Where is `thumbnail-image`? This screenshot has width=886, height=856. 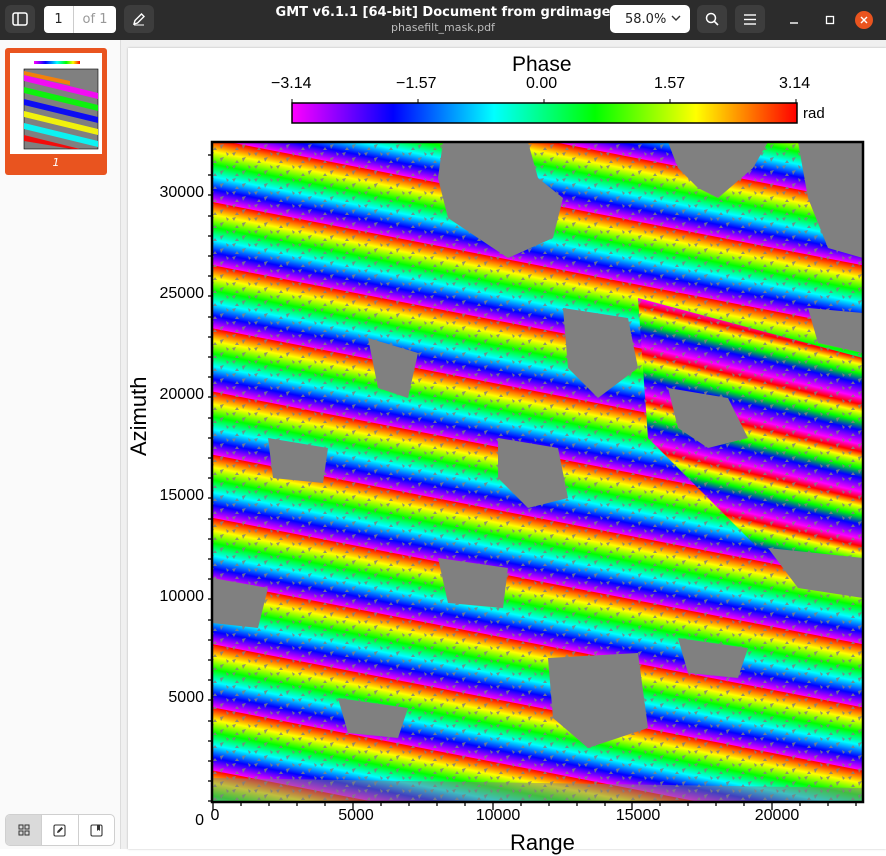 thumbnail-image is located at coordinates (56, 103).